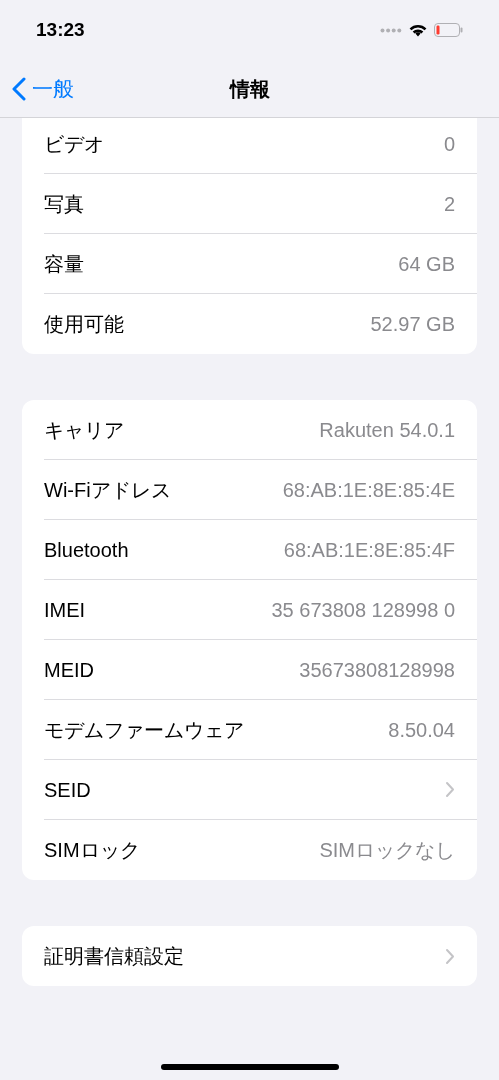 The image size is (499, 1080). What do you see at coordinates (107, 490) in the screenshot?
I see `row-label: Wi-Fiアドレス` at bounding box center [107, 490].